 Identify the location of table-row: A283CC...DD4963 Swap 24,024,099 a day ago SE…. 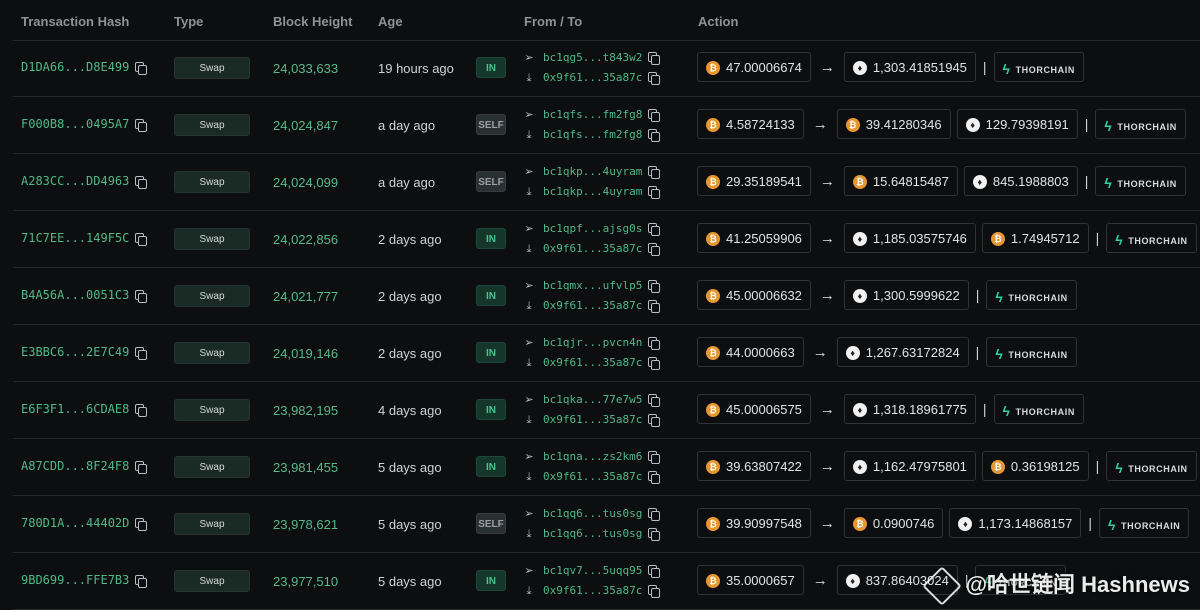
(606, 182).